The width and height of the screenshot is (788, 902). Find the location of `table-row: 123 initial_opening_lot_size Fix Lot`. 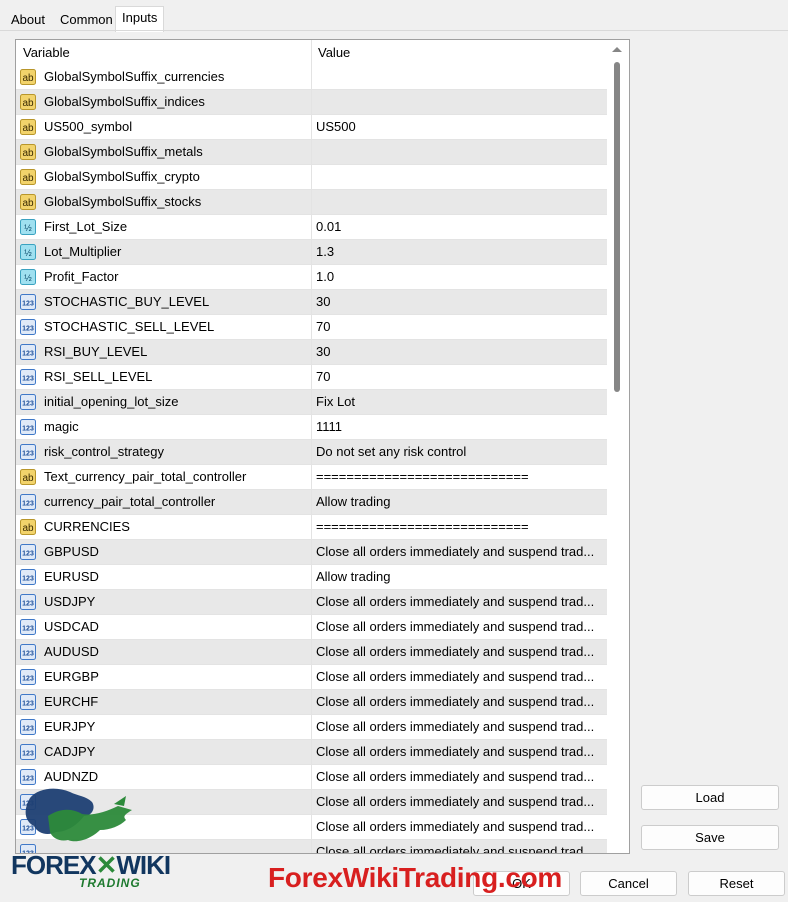

table-row: 123 initial_opening_lot_size Fix Lot is located at coordinates (311, 402).